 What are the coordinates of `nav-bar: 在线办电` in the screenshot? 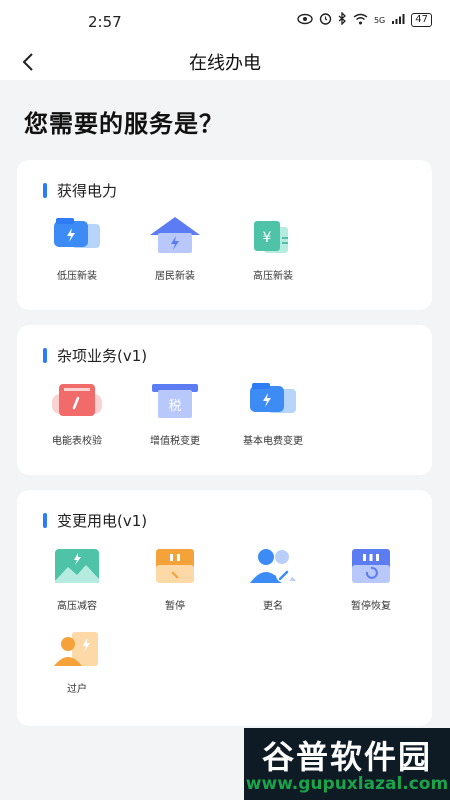 It's located at (225, 62).